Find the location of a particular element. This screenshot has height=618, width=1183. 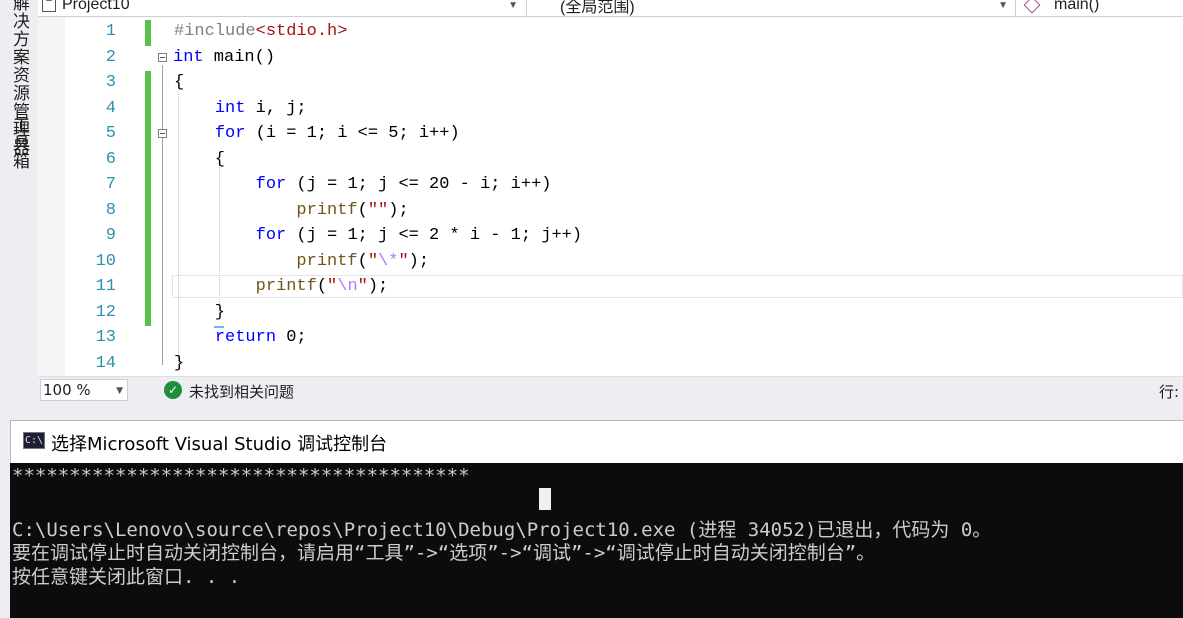

console-cursor is located at coordinates (545, 499).